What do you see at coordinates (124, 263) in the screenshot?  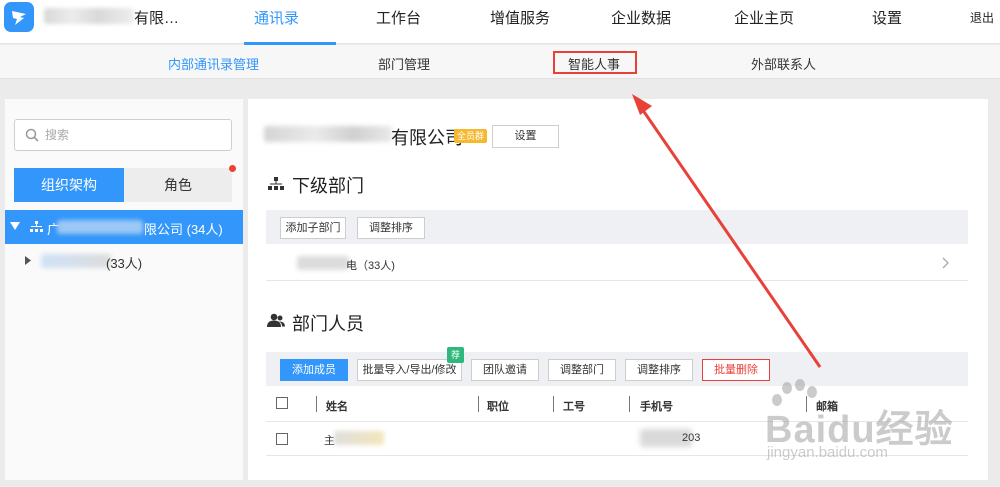 I see `tree-node-count: (33人)` at bounding box center [124, 263].